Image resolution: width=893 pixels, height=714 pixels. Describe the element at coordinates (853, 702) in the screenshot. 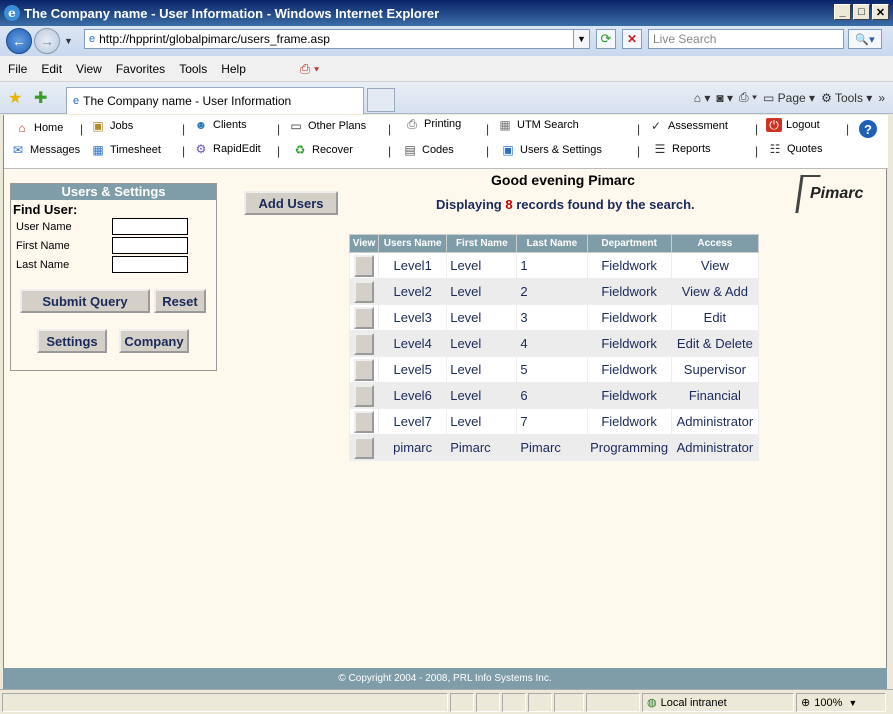

I see `zoom-dropdown-icon: ▼` at that location.